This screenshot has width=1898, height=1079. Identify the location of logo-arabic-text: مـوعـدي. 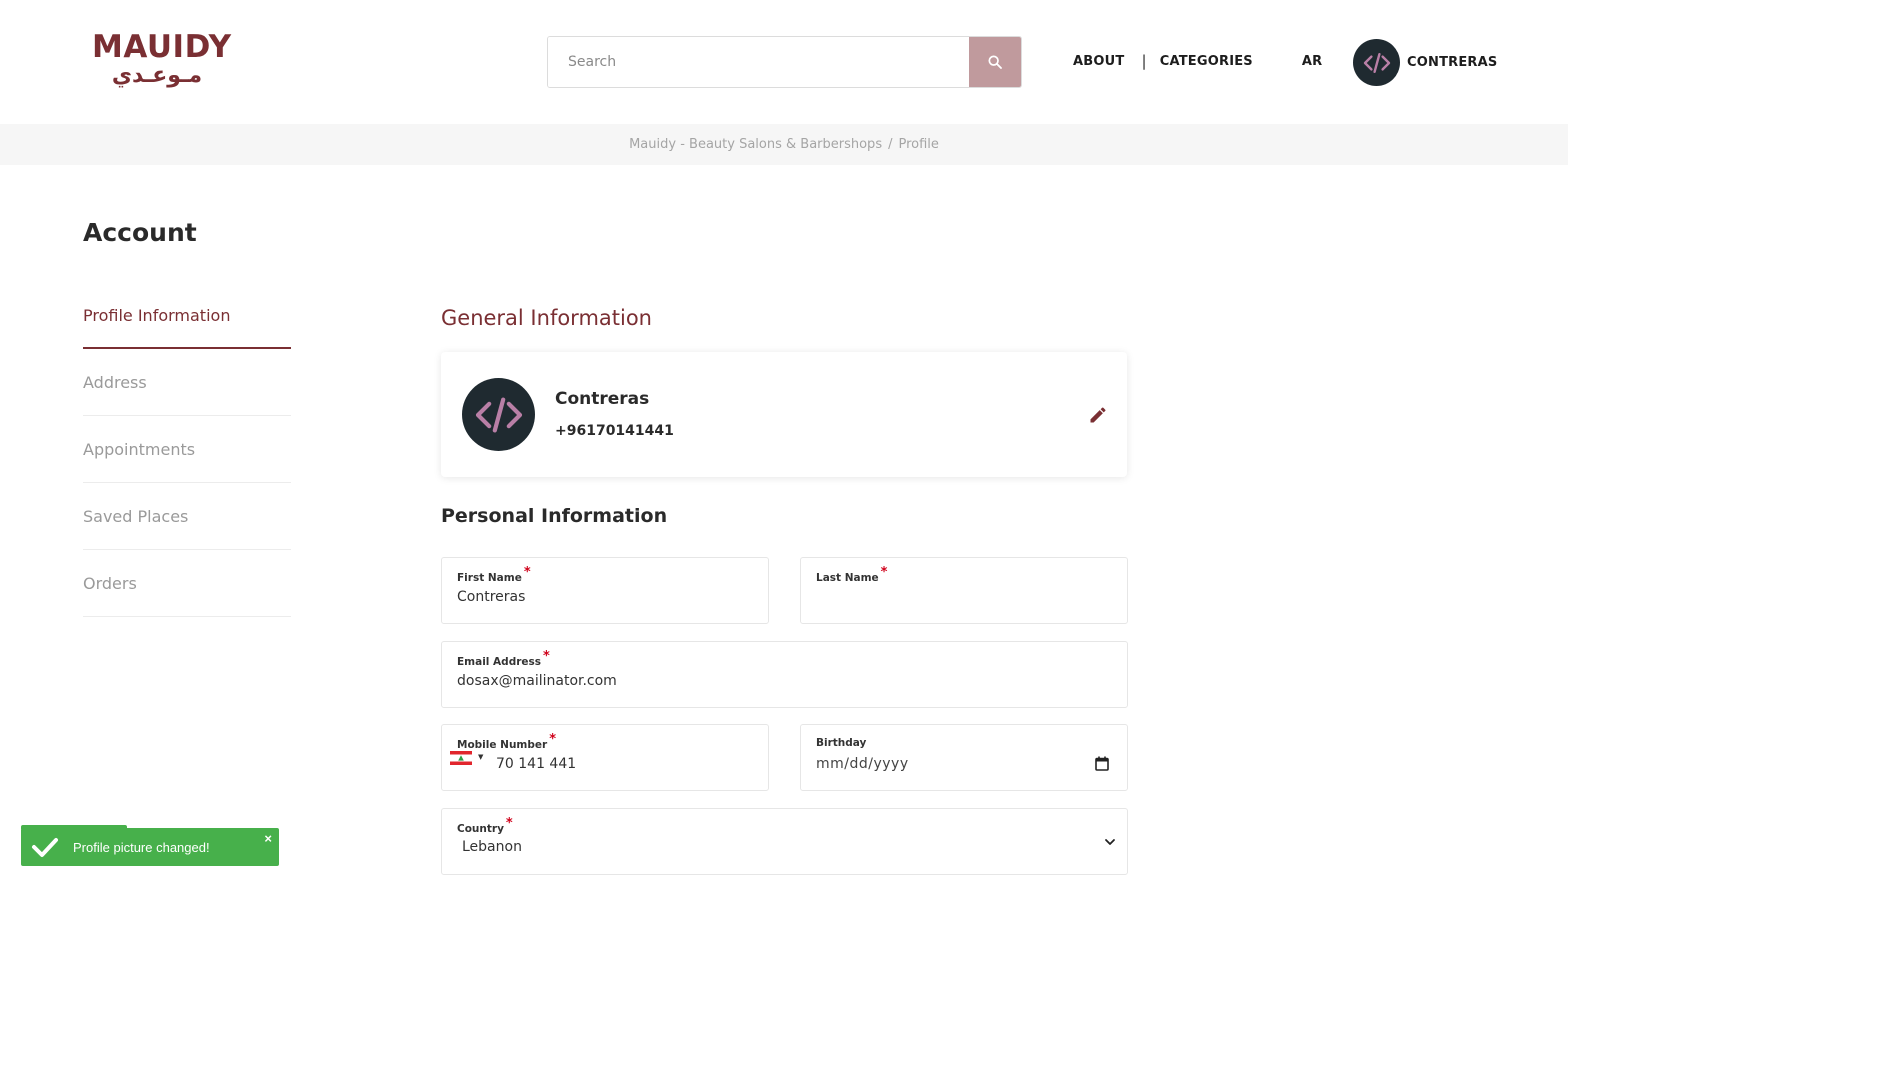
(157, 75).